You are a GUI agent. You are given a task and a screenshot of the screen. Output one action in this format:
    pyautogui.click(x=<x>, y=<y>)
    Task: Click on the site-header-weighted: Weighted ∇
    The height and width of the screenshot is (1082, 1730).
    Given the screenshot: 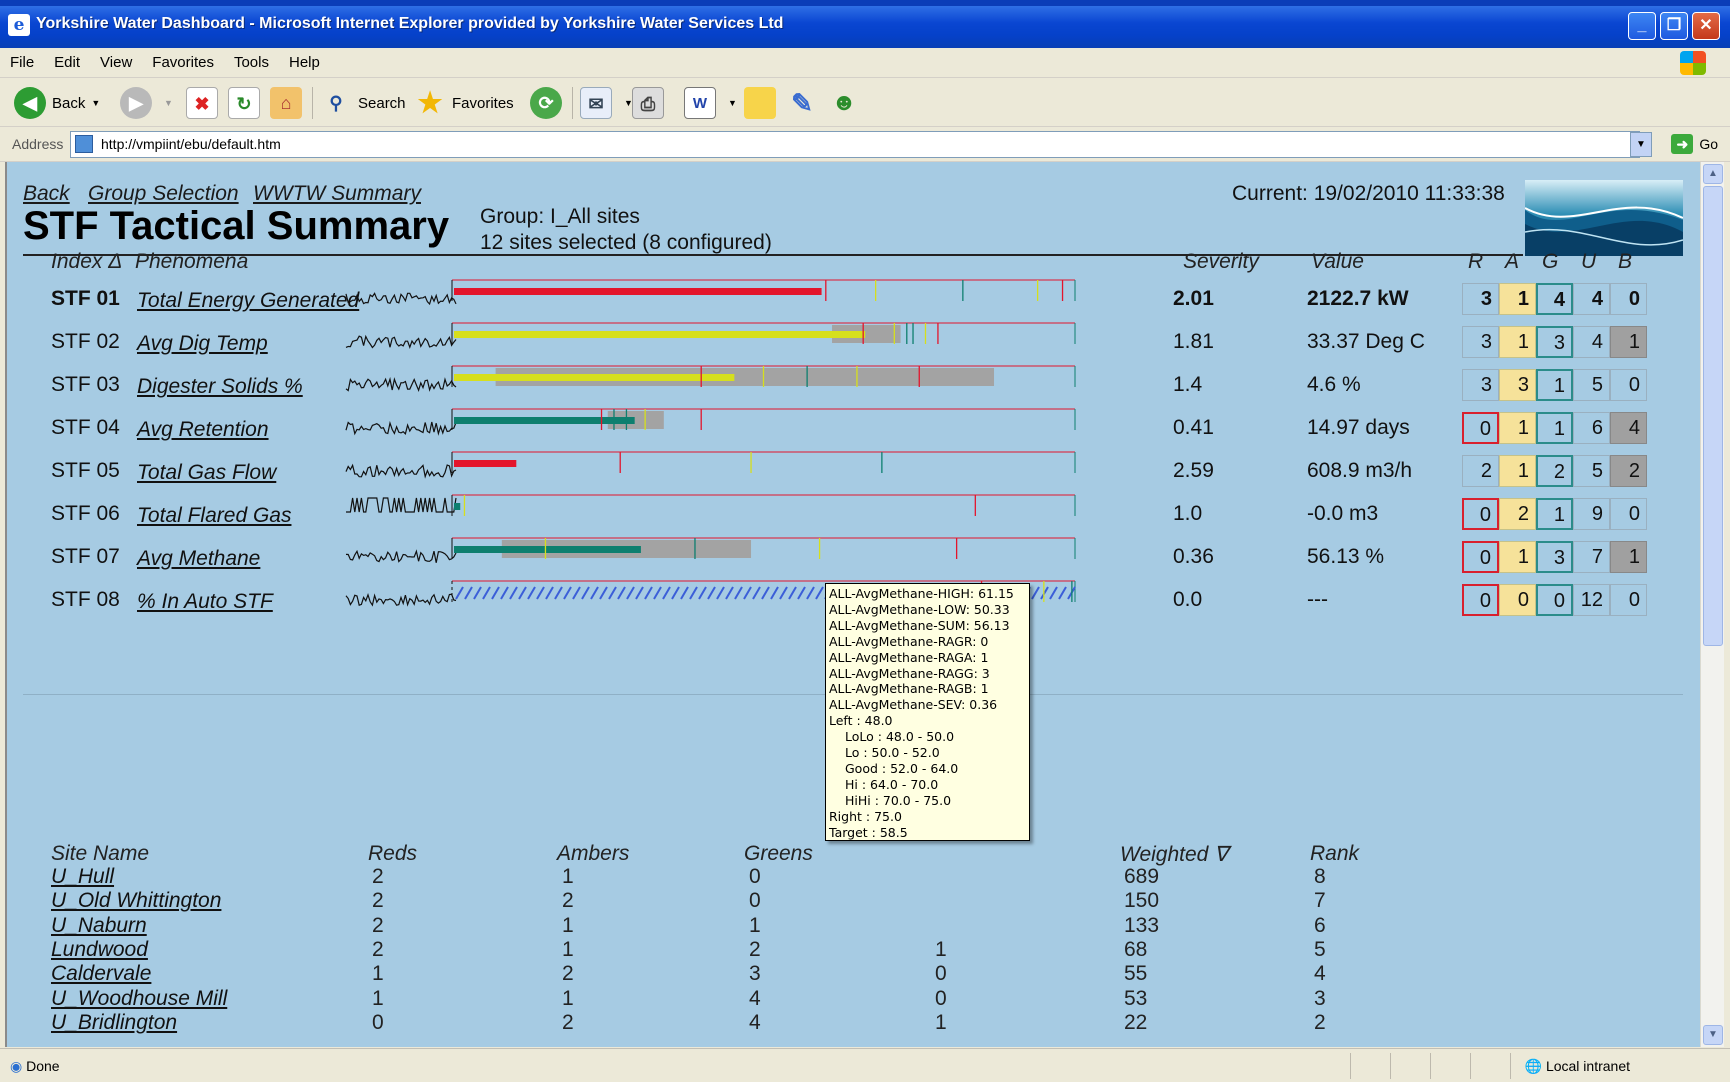 What is the action you would take?
    pyautogui.click(x=1174, y=854)
    